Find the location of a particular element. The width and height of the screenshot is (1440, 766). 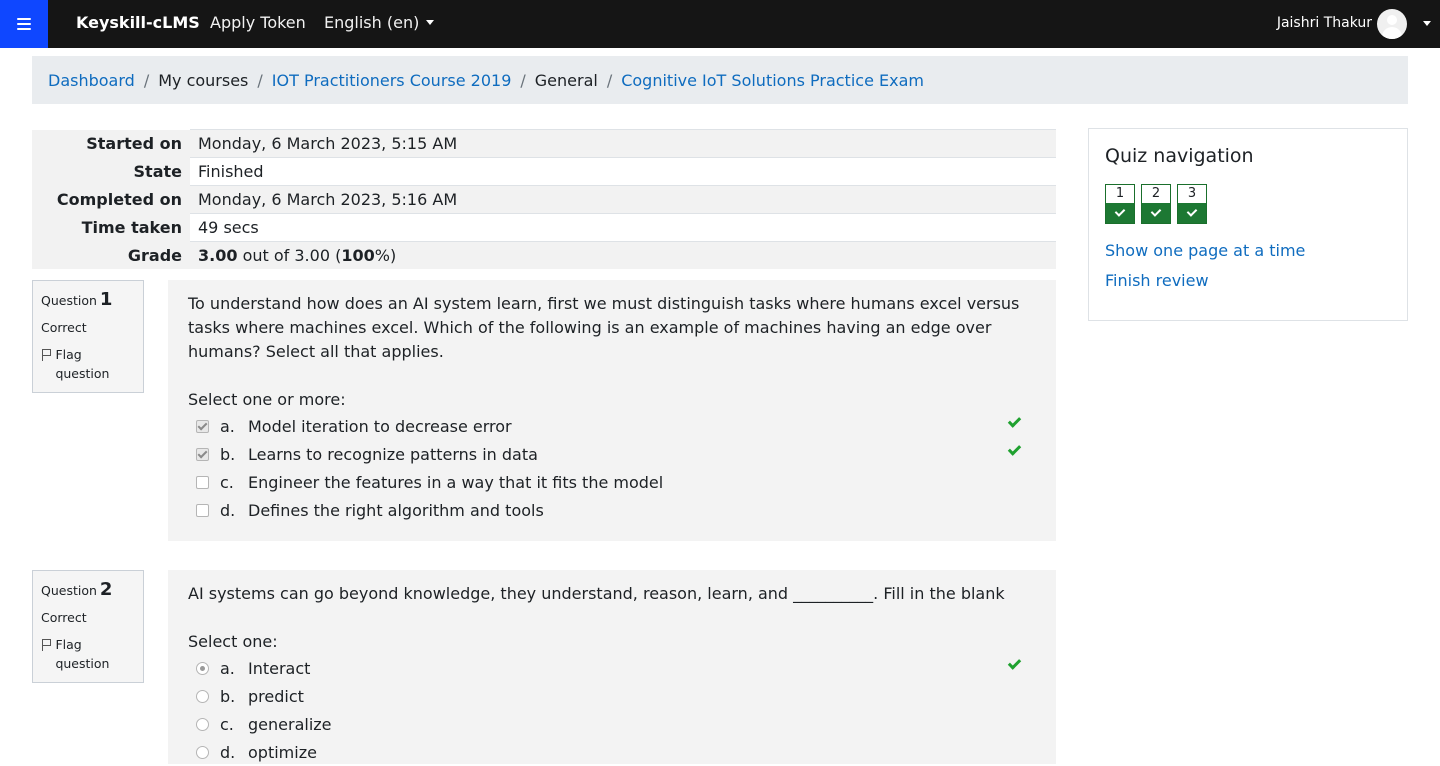

option-text: Learns to recognize patterns in data is located at coordinates (393, 454).